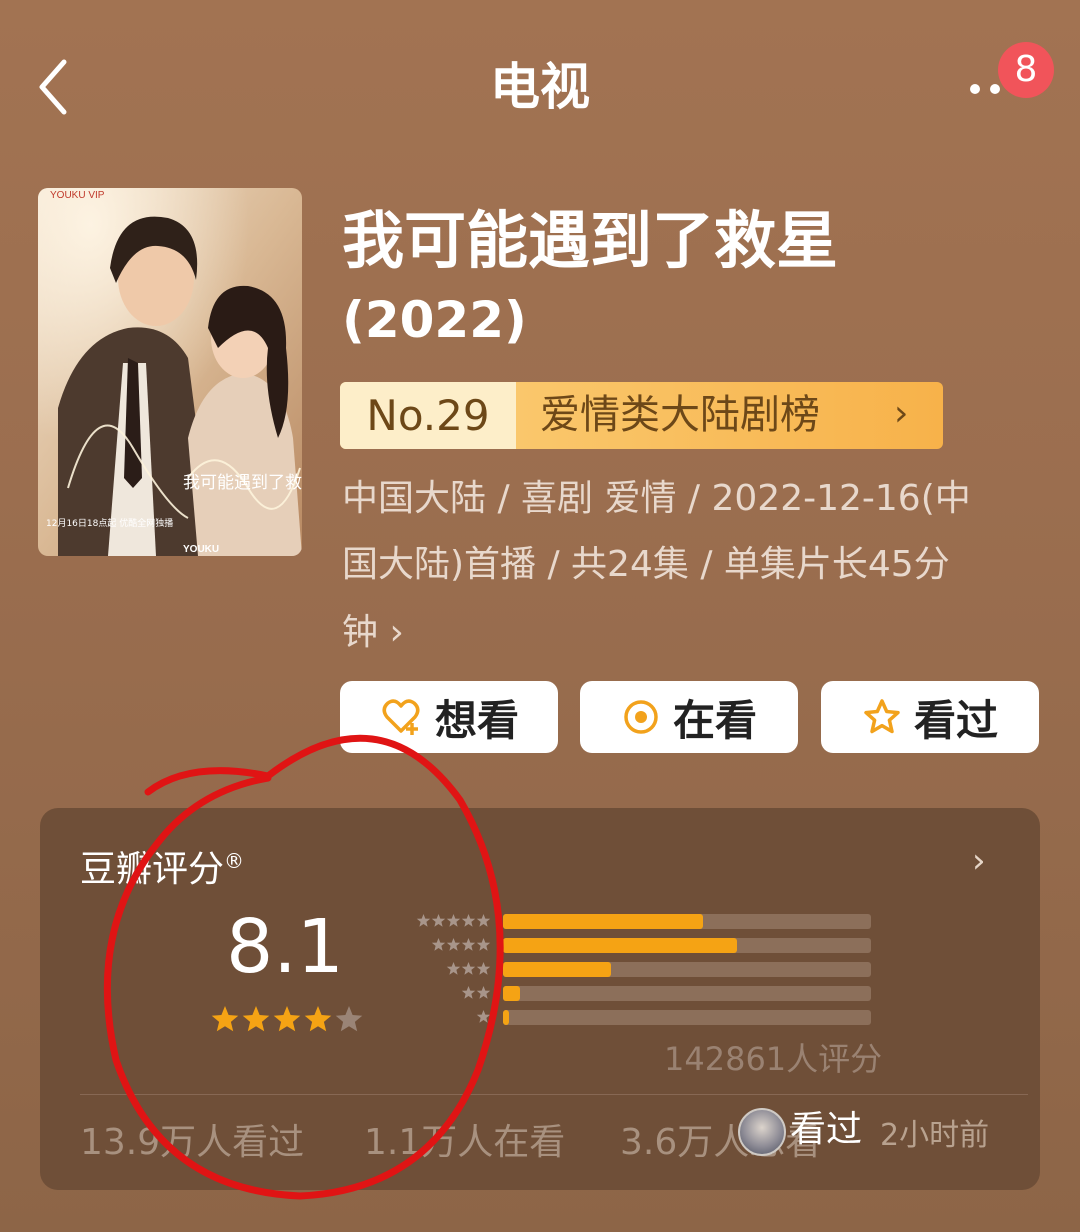 The image size is (1080, 1232). I want to click on rank-pill: No.29 爱情类大陆剧榜, so click(641, 415).